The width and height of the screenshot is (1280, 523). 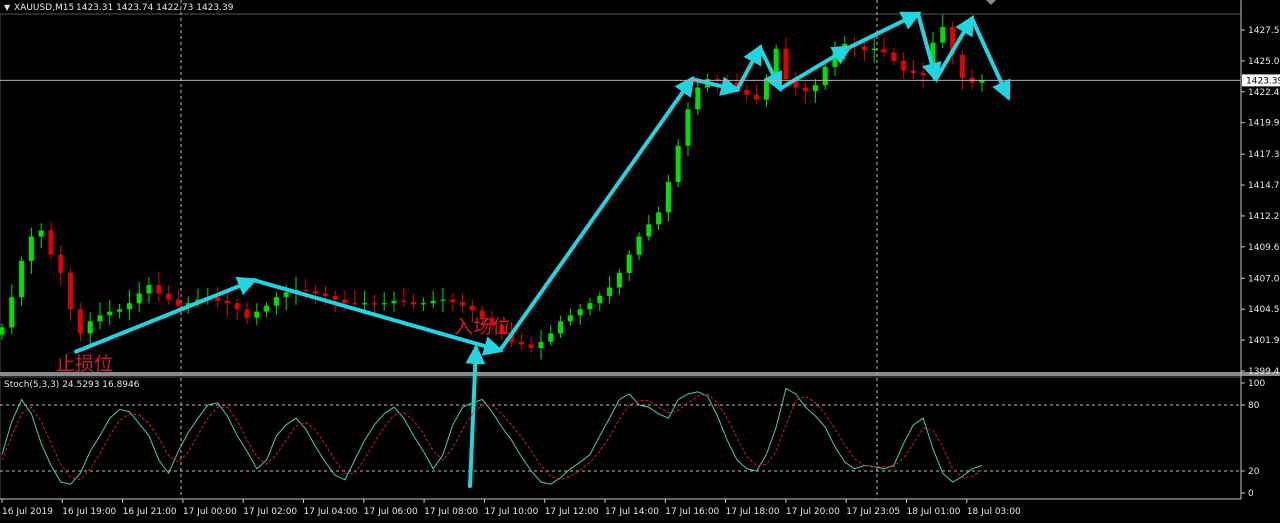 What do you see at coordinates (1264, 93) in the screenshot?
I see `price-tick-label: 1422.45` at bounding box center [1264, 93].